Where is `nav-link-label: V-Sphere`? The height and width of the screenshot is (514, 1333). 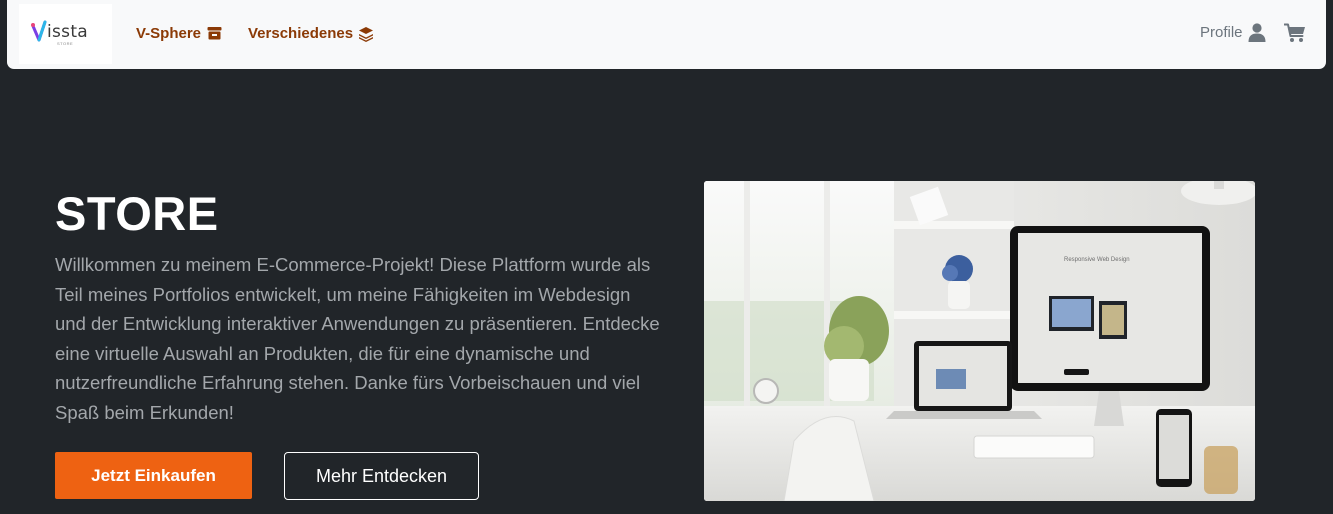 nav-link-label: V-Sphere is located at coordinates (169, 33).